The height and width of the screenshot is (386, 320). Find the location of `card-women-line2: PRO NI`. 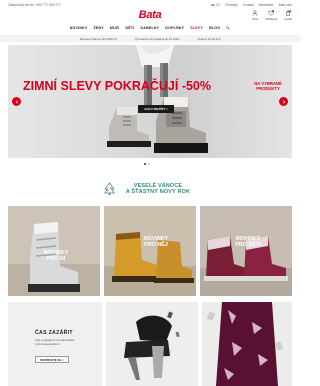

card-women-line2: PRO NI is located at coordinates (56, 259).